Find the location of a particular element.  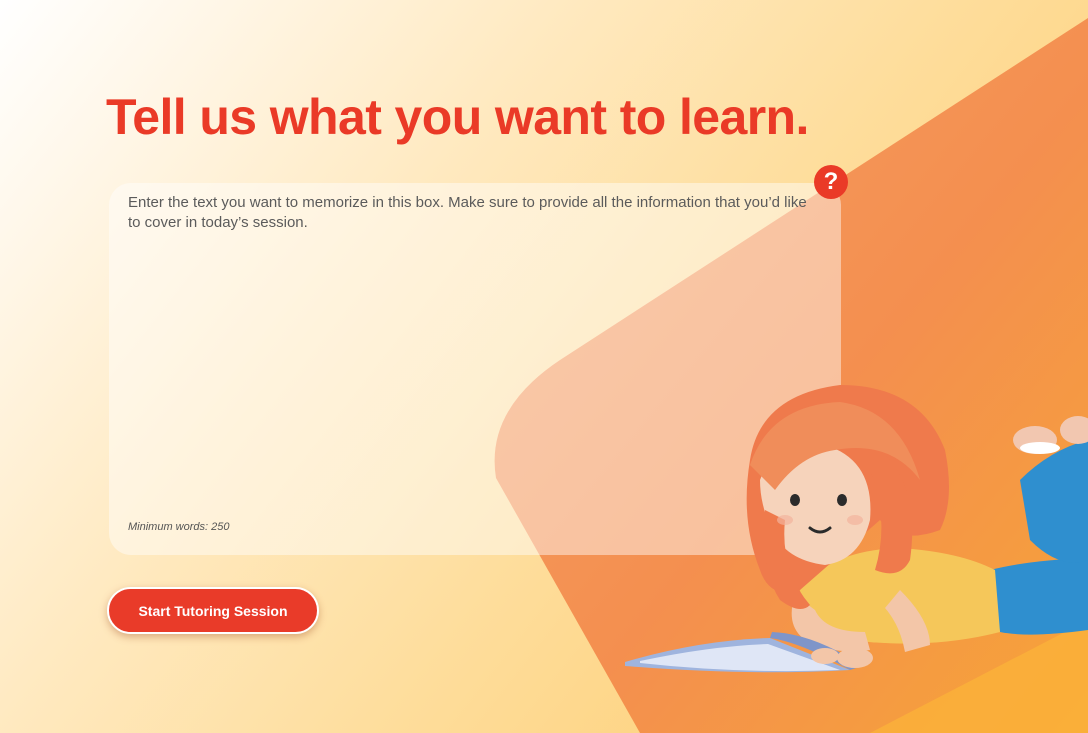

page-title: Tell us what you want to learn. is located at coordinates (457, 117).